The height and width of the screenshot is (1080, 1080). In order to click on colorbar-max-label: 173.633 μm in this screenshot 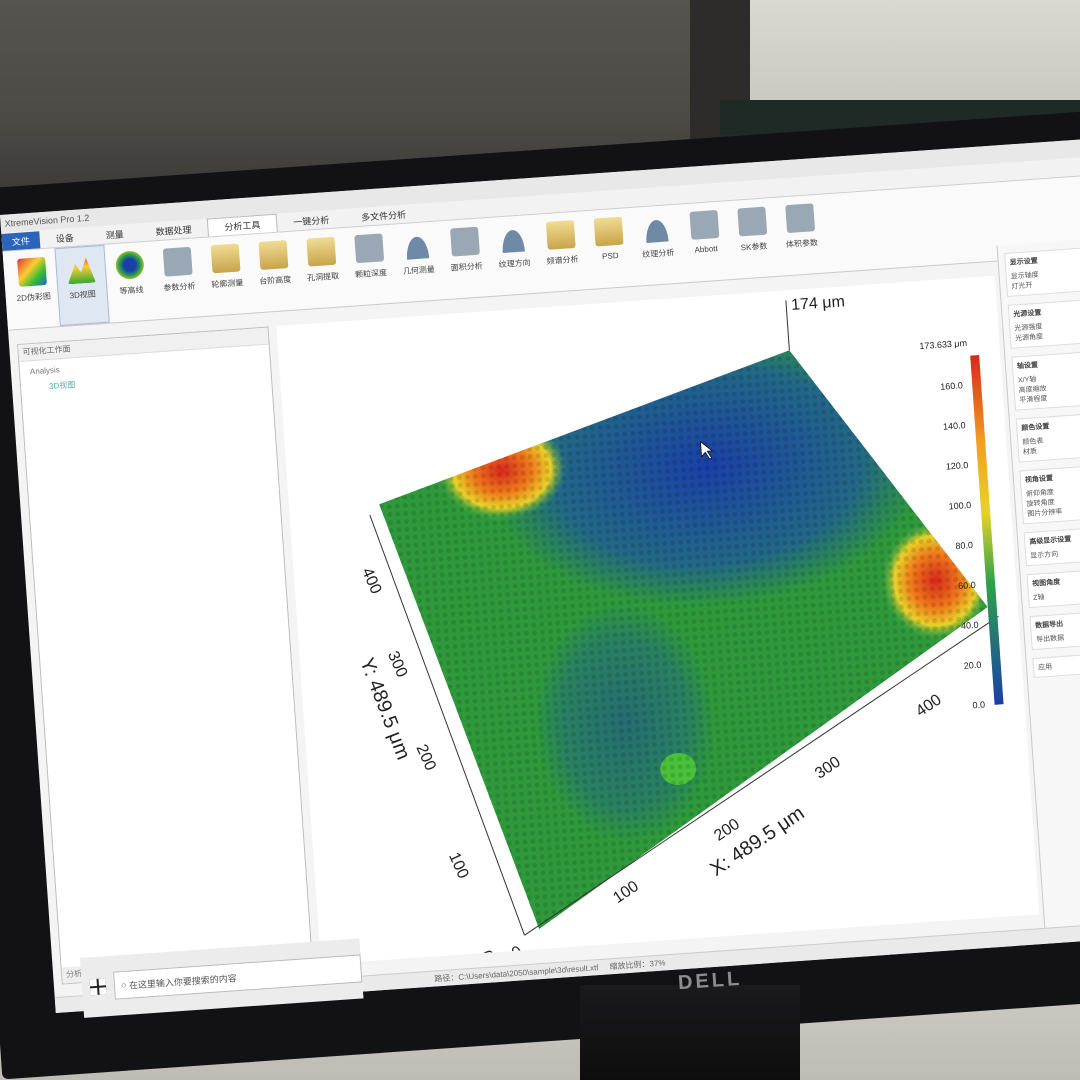, I will do `click(943, 344)`.